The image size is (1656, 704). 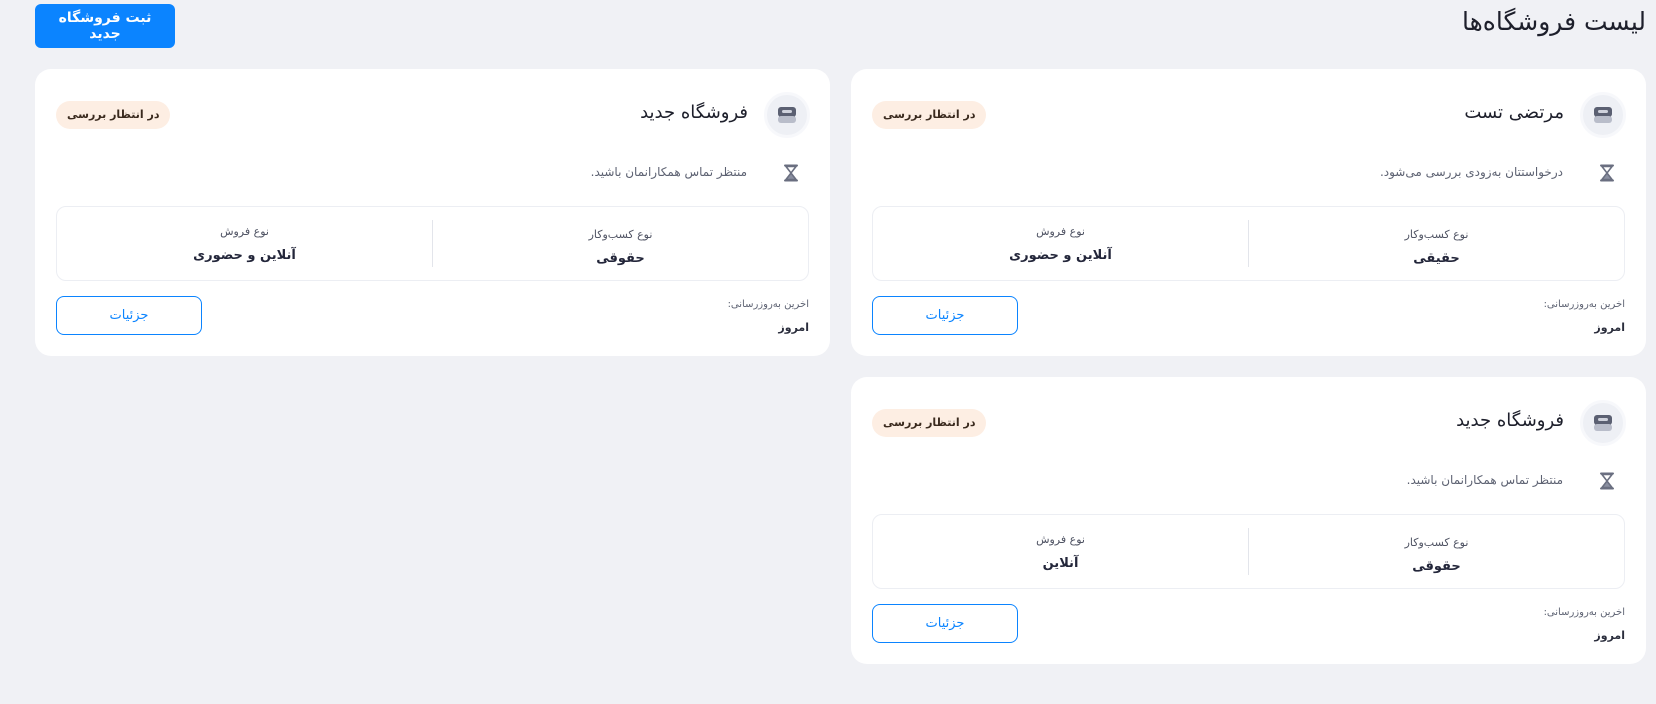 What do you see at coordinates (1436, 243) in the screenshot?
I see `business-type-field: نوع کسب‌وکار حقیقی` at bounding box center [1436, 243].